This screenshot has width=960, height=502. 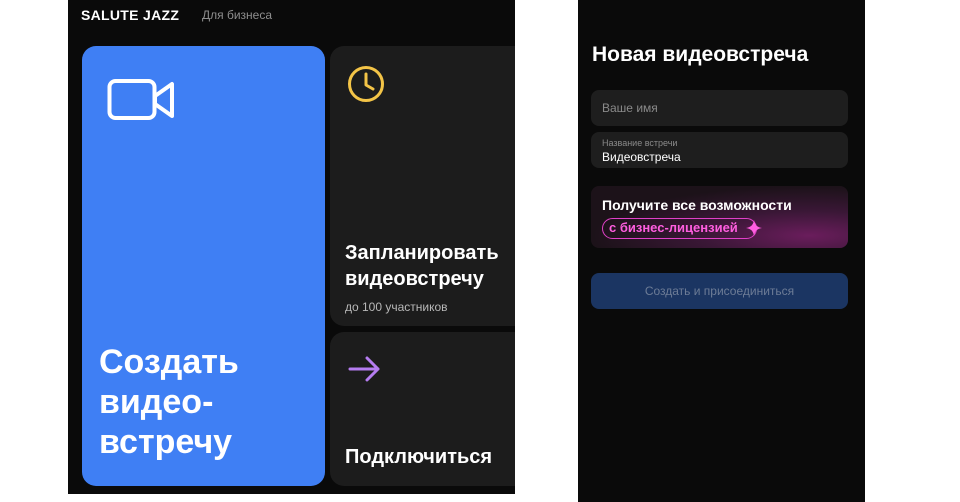 I want to click on join-meeting-card: Подключиться, so click(x=422, y=409).